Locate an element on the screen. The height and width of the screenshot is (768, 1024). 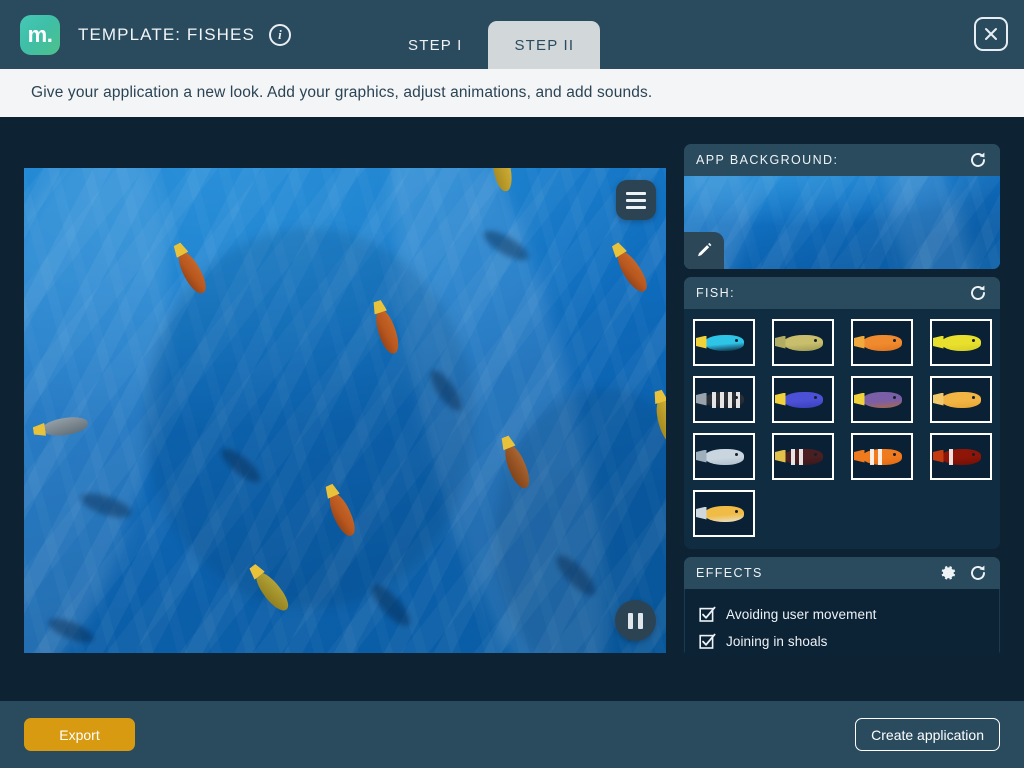
close-icon is located at coordinates (991, 34).